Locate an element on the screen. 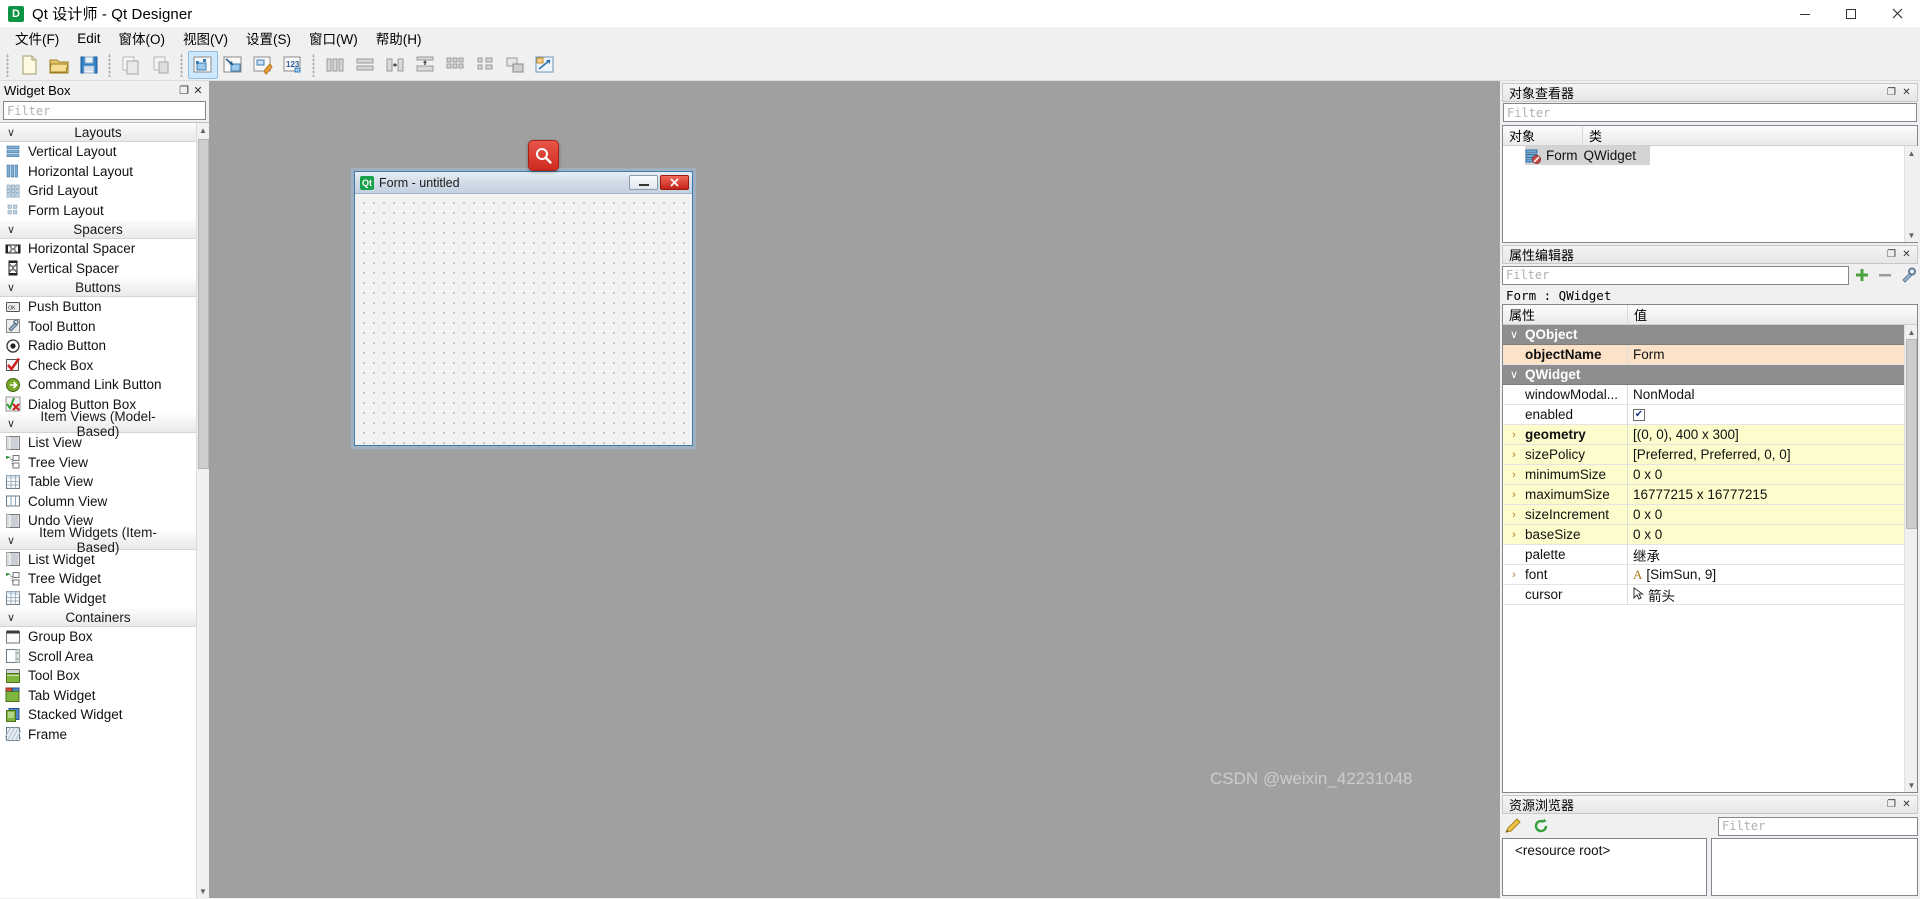 Image resolution: width=1920 pixels, height=899 pixels. property-value-cell: 箭头 is located at coordinates (1772, 594).